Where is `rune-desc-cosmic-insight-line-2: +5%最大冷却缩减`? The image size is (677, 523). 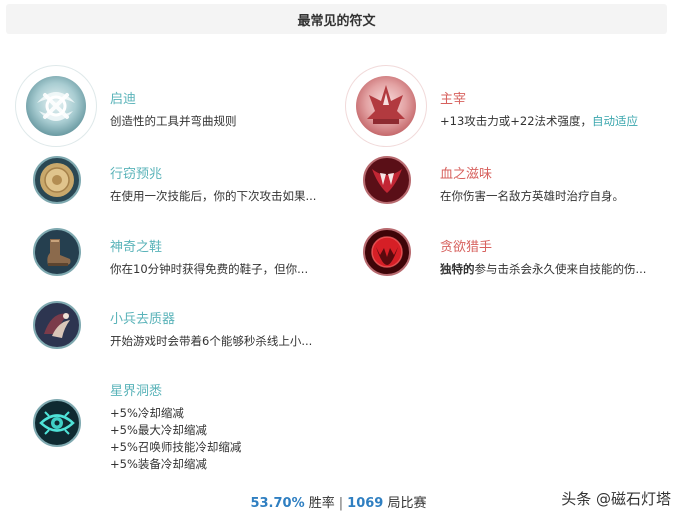 rune-desc-cosmic-insight-line-2: +5%最大冷却缩减 is located at coordinates (158, 430).